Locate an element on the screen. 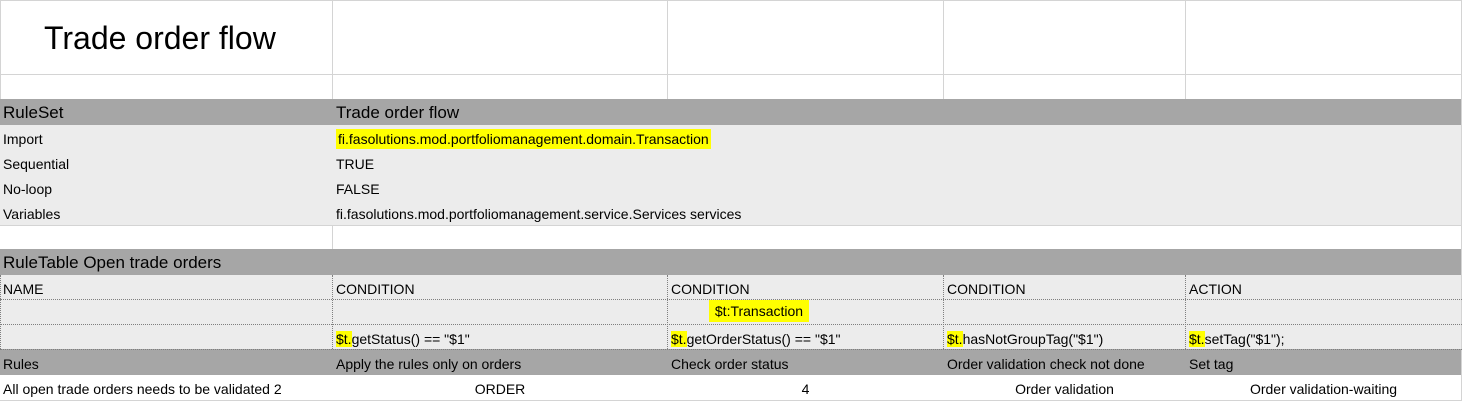  header-condition-2-cell: CONDITION is located at coordinates (805, 289).